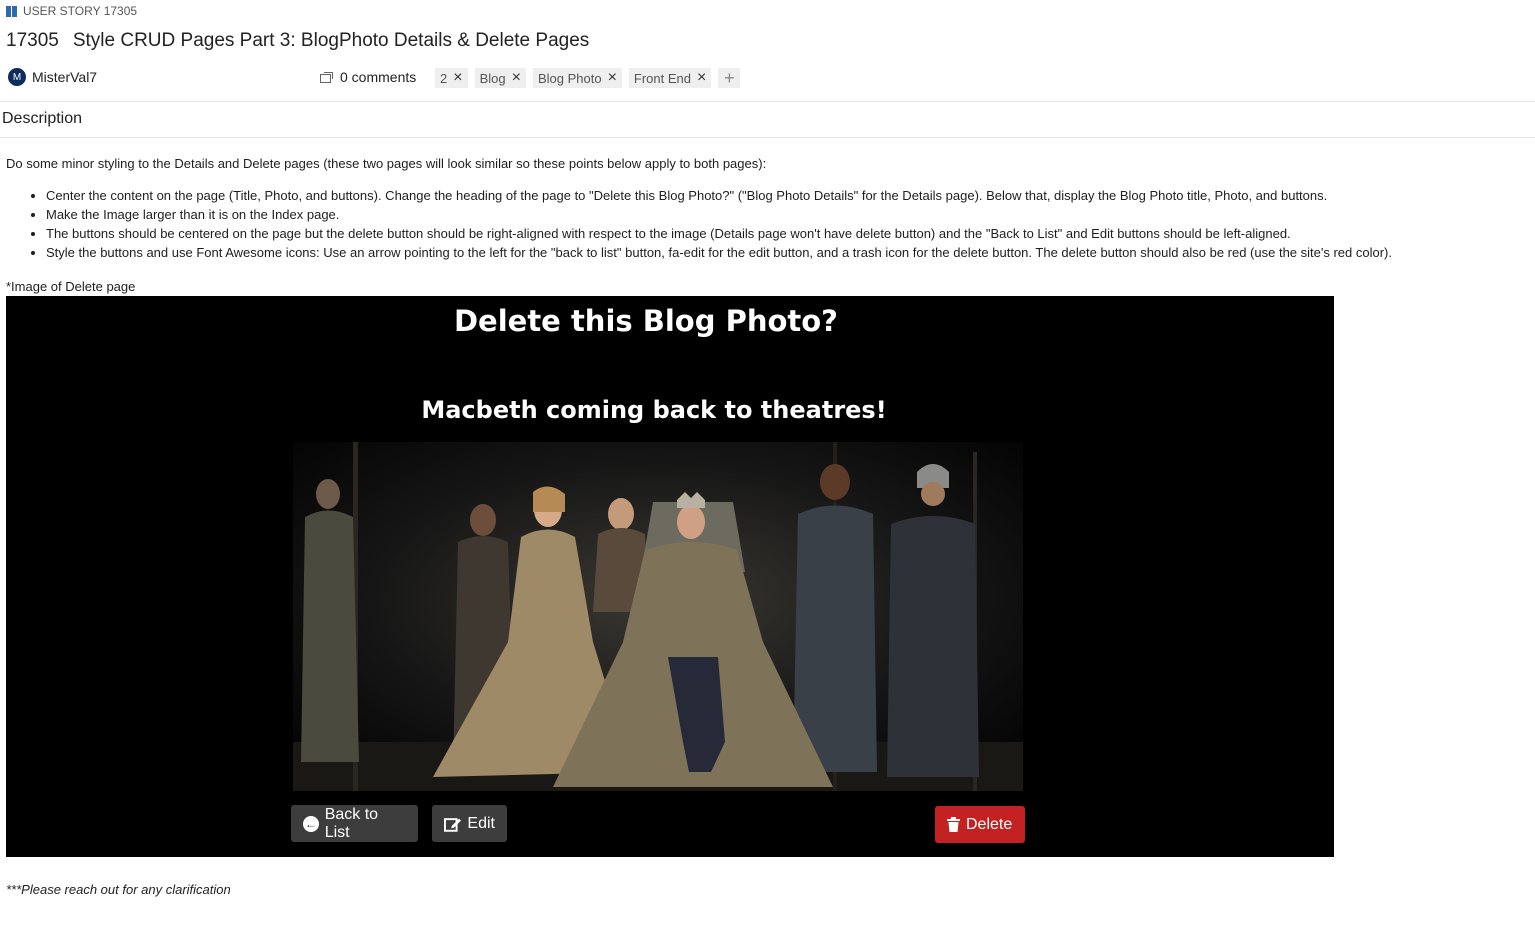 The width and height of the screenshot is (1535, 947). Describe the element at coordinates (444, 78) in the screenshot. I see `tag-label: 2` at that location.